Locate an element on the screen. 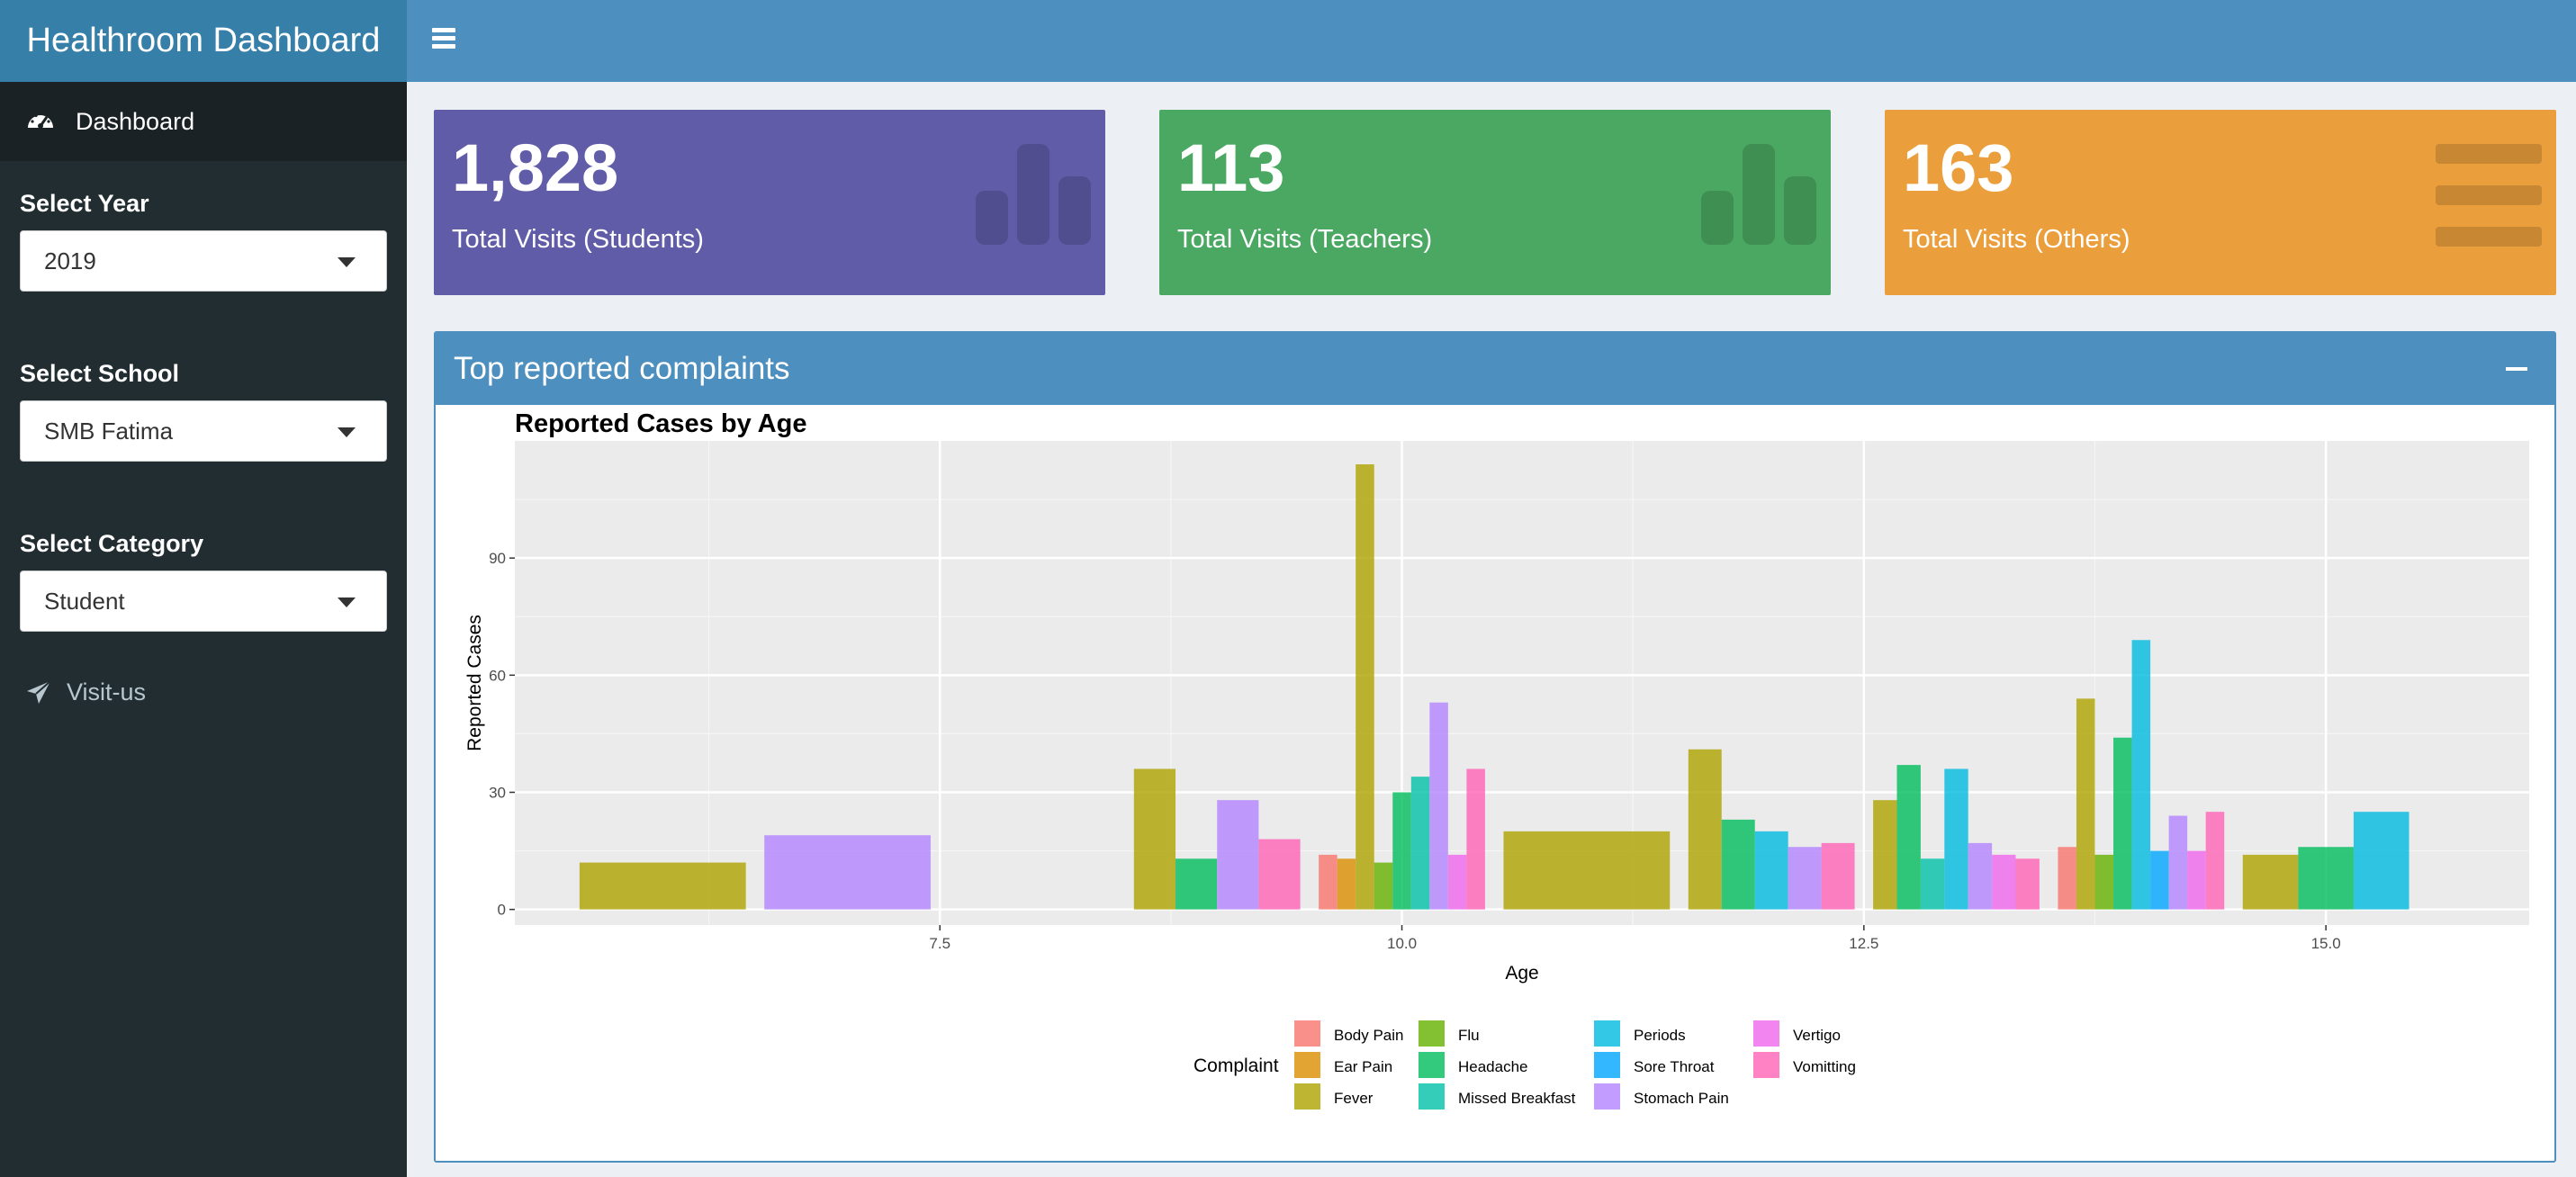 This screenshot has width=2576, height=1177. x-tick-label: 15.0 is located at coordinates (2326, 943).